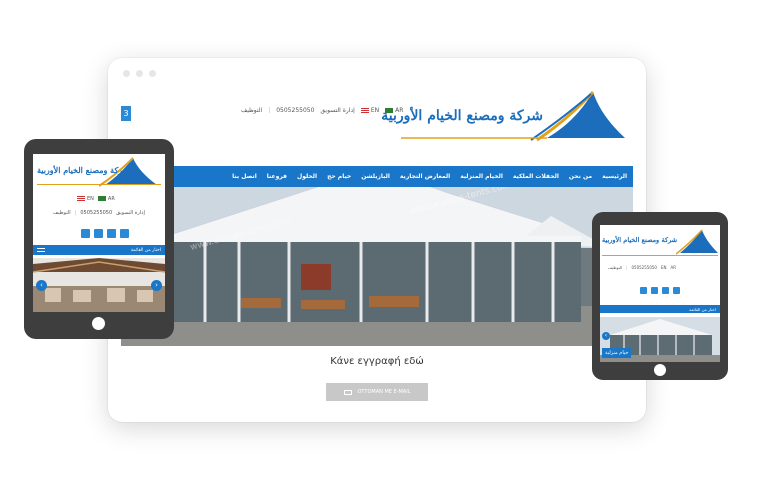 This screenshot has width=770, height=495. What do you see at coordinates (244, 176) in the screenshot?
I see `nav-item-contact: اتصل بنا` at bounding box center [244, 176].